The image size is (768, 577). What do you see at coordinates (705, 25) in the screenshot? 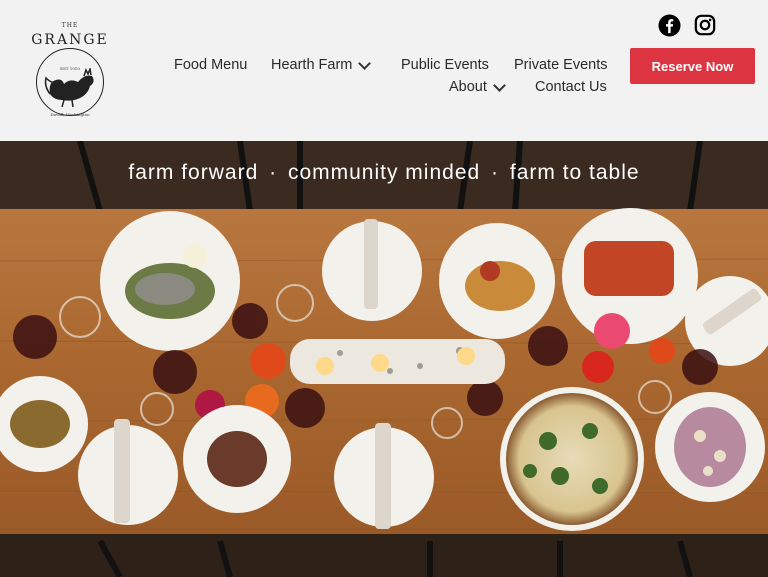
I see `instagram-icon` at bounding box center [705, 25].